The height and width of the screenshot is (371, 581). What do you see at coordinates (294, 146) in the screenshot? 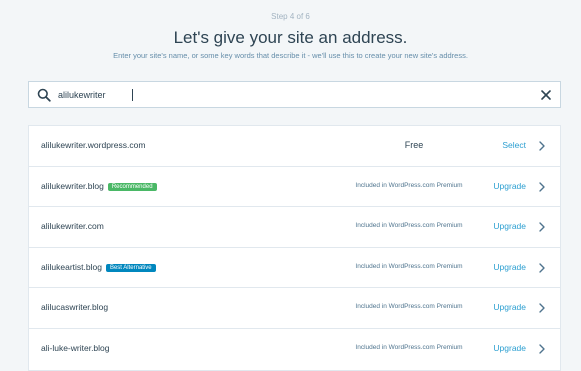
I see `domain-result-row: alilukewriter.wordpress.com Free Select` at bounding box center [294, 146].